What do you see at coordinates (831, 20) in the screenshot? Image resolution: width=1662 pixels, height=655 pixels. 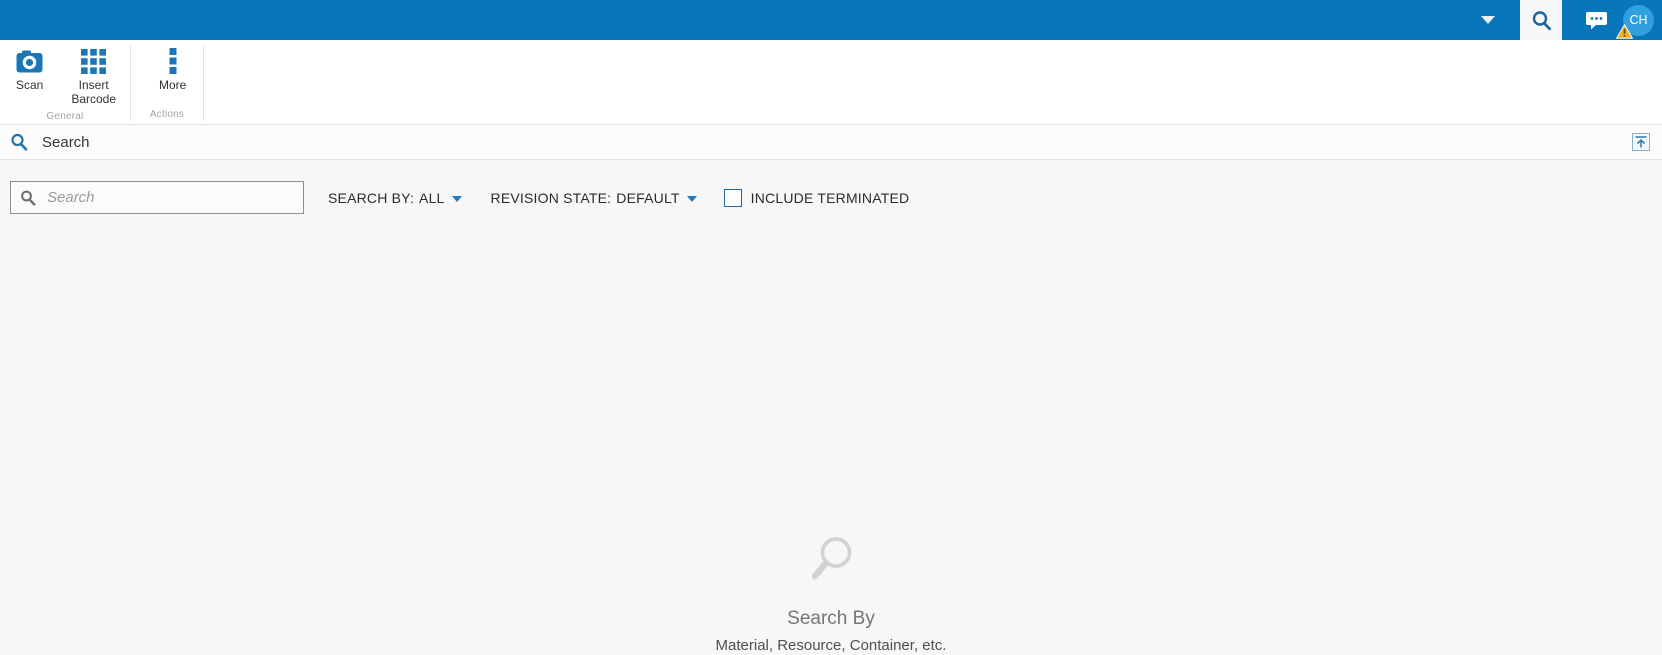 I see `top-bar: CH` at bounding box center [831, 20].